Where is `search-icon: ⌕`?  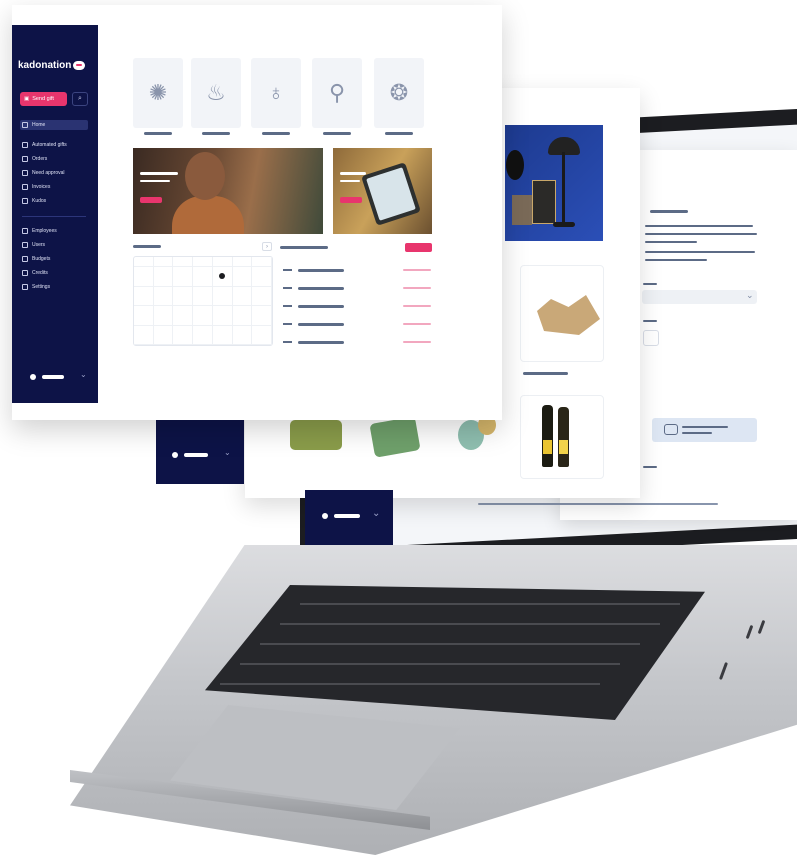
search-icon: ⌕ is located at coordinates (80, 98).